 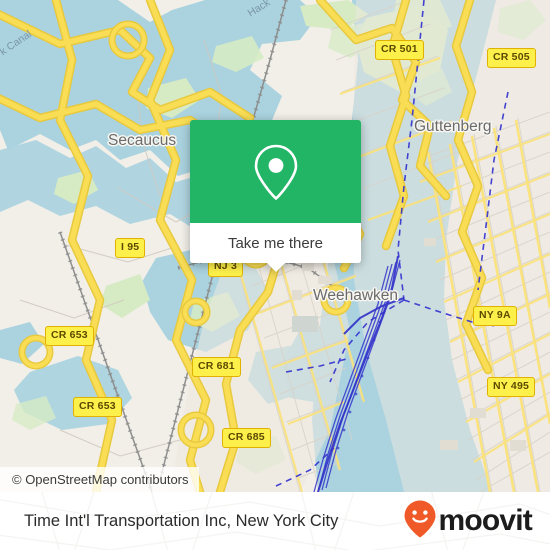 What do you see at coordinates (275, 243) in the screenshot?
I see `take-me-there-label: Take me there` at bounding box center [275, 243].